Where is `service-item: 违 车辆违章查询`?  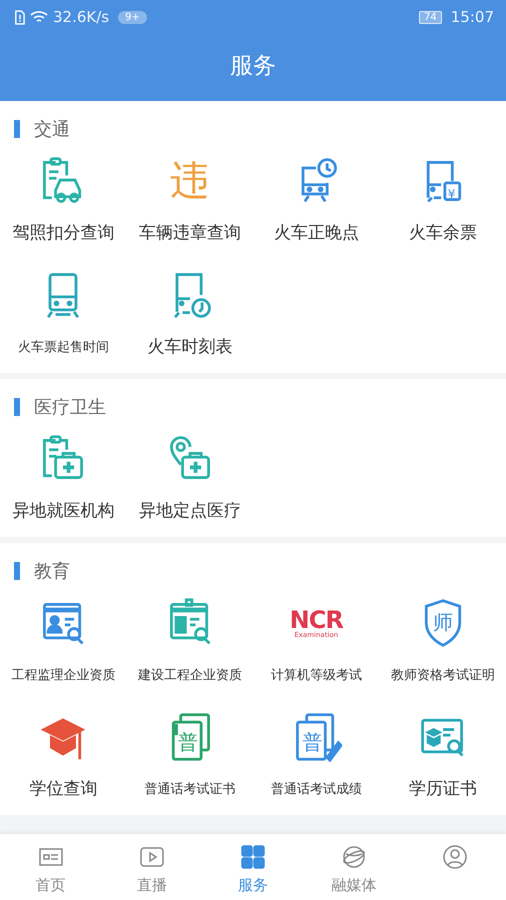
service-item: 违 车辆违章查询 is located at coordinates (189, 202).